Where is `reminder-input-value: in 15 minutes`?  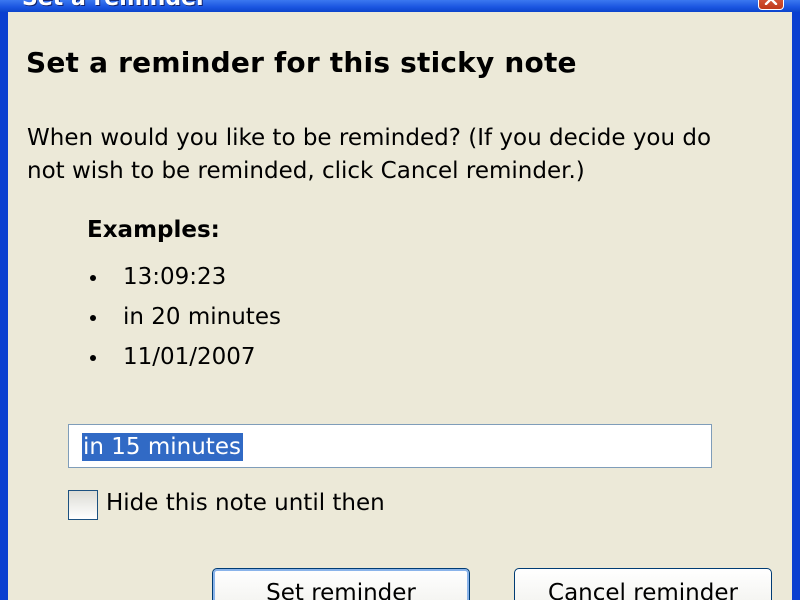 reminder-input-value: in 15 minutes is located at coordinates (162, 447).